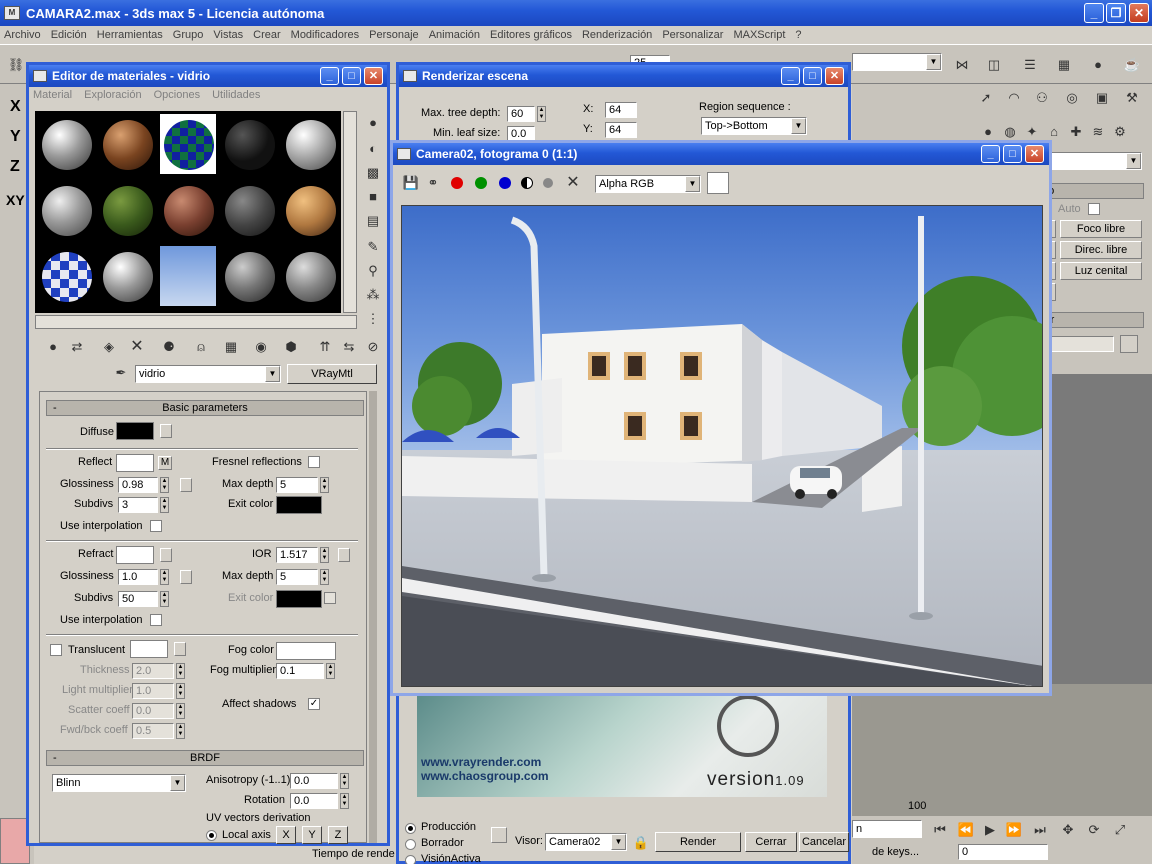 The image size is (1152, 864). Describe the element at coordinates (350, 212) in the screenshot. I see `slots-vertical-scrollbar` at that location.